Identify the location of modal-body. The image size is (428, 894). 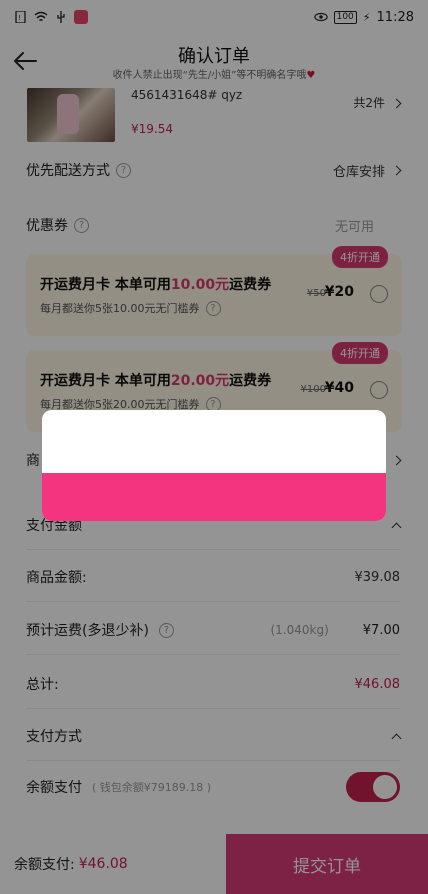
(214, 441).